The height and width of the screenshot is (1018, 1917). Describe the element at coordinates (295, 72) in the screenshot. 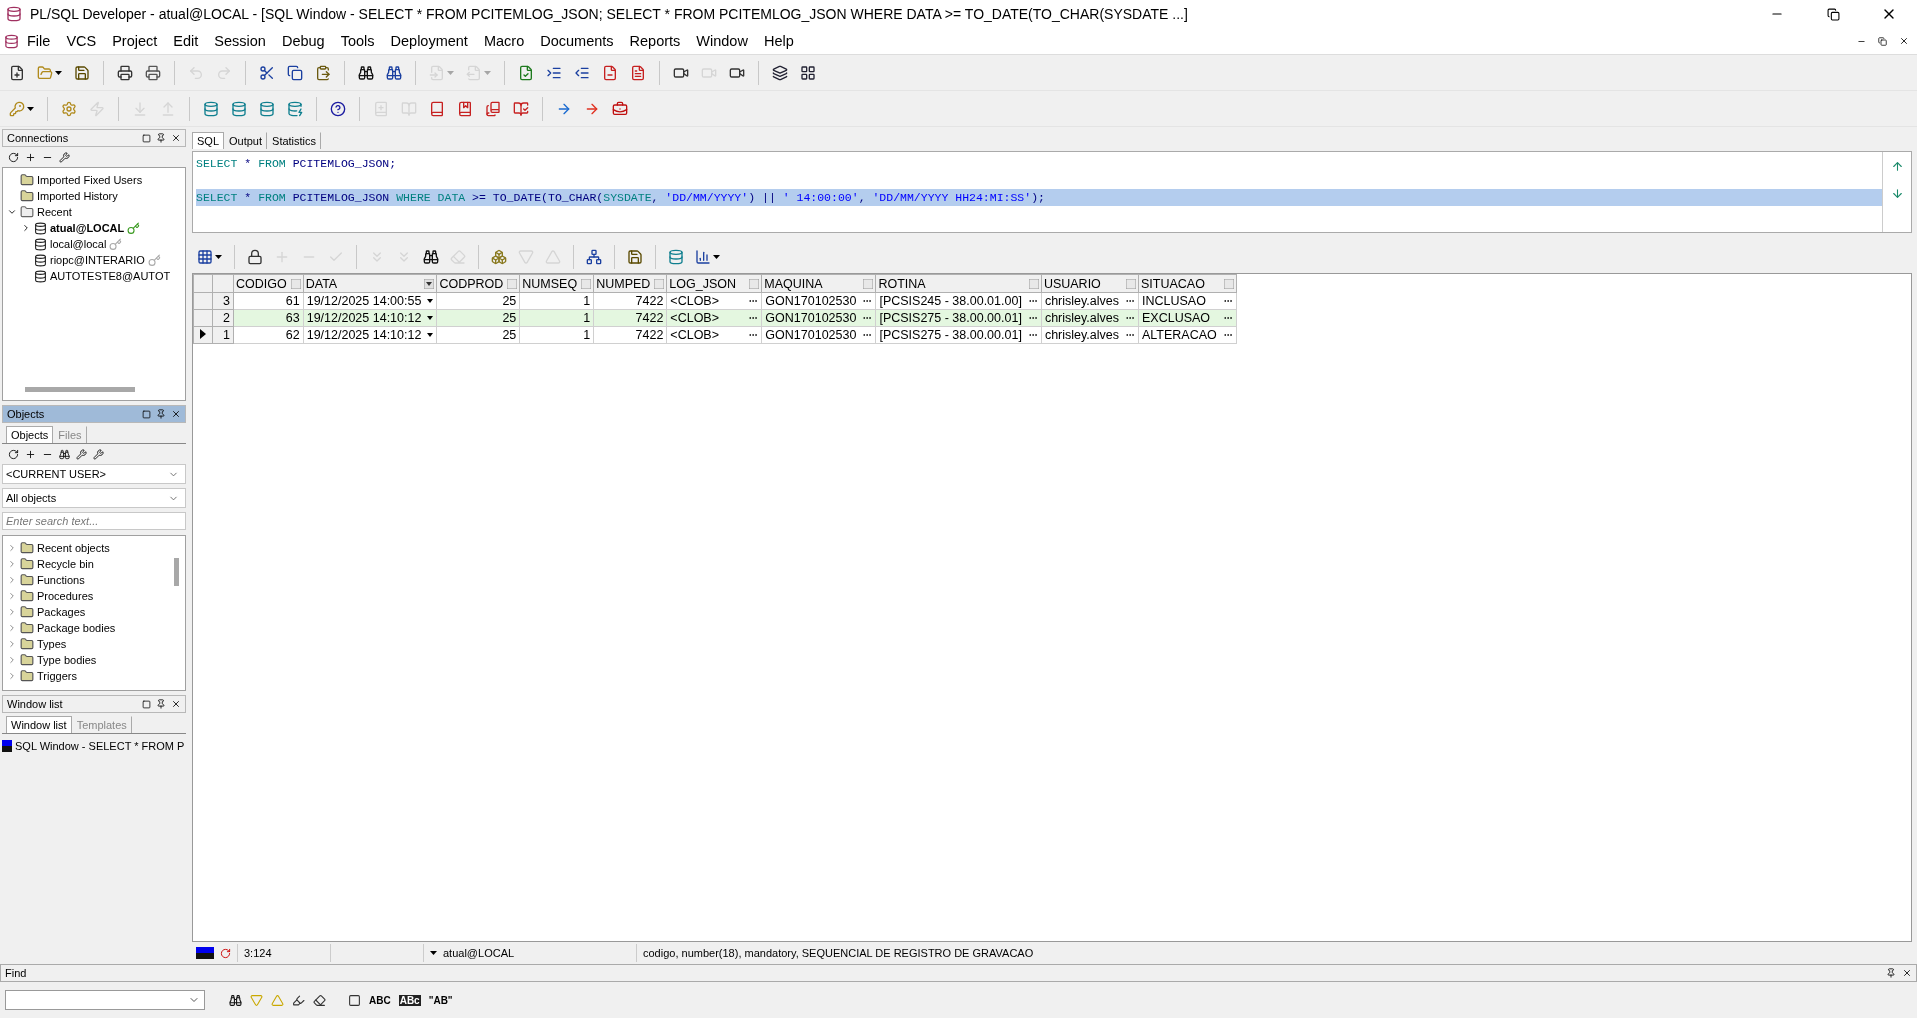

I see `copy-icon` at that location.